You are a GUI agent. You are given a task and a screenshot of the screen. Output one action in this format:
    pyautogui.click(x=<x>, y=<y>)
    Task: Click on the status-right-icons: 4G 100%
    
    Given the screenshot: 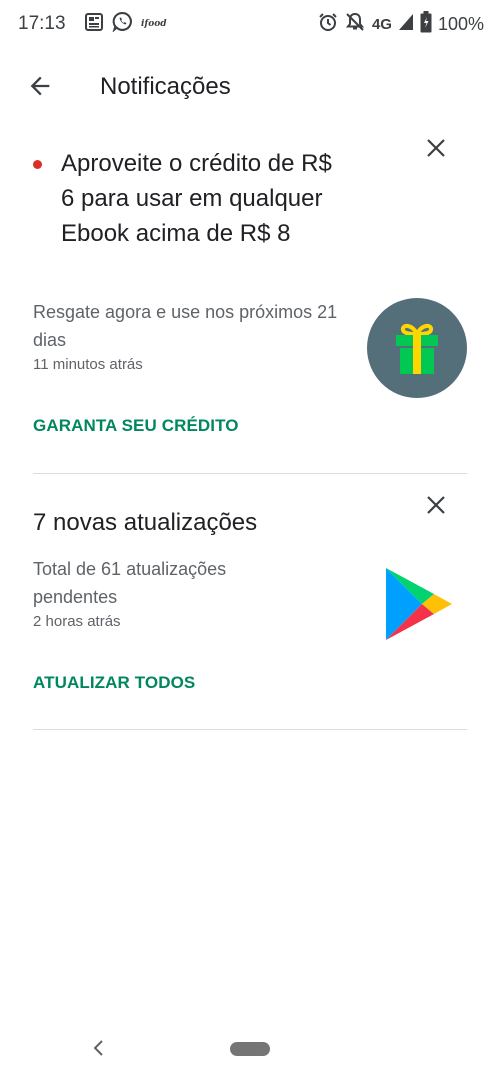 What is the action you would take?
    pyautogui.click(x=401, y=24)
    